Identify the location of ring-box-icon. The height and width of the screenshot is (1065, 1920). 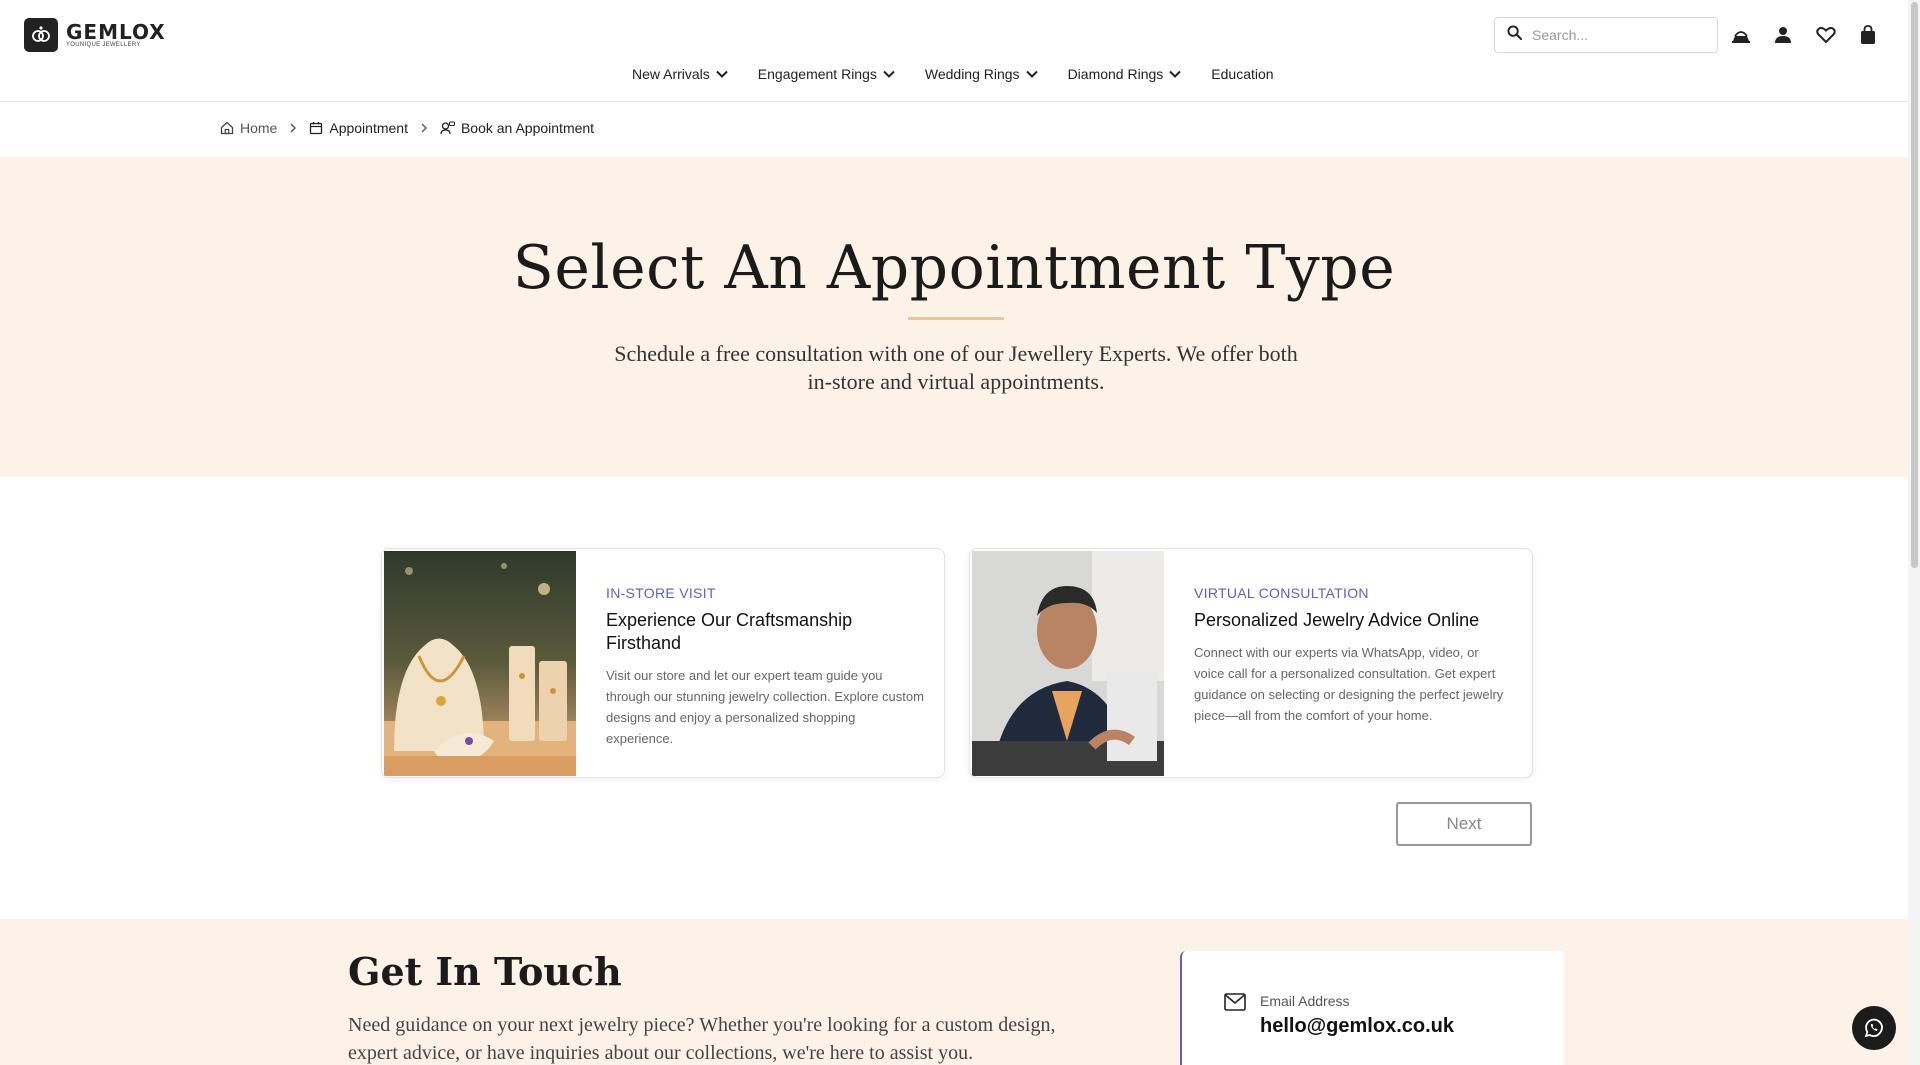
(1741, 35).